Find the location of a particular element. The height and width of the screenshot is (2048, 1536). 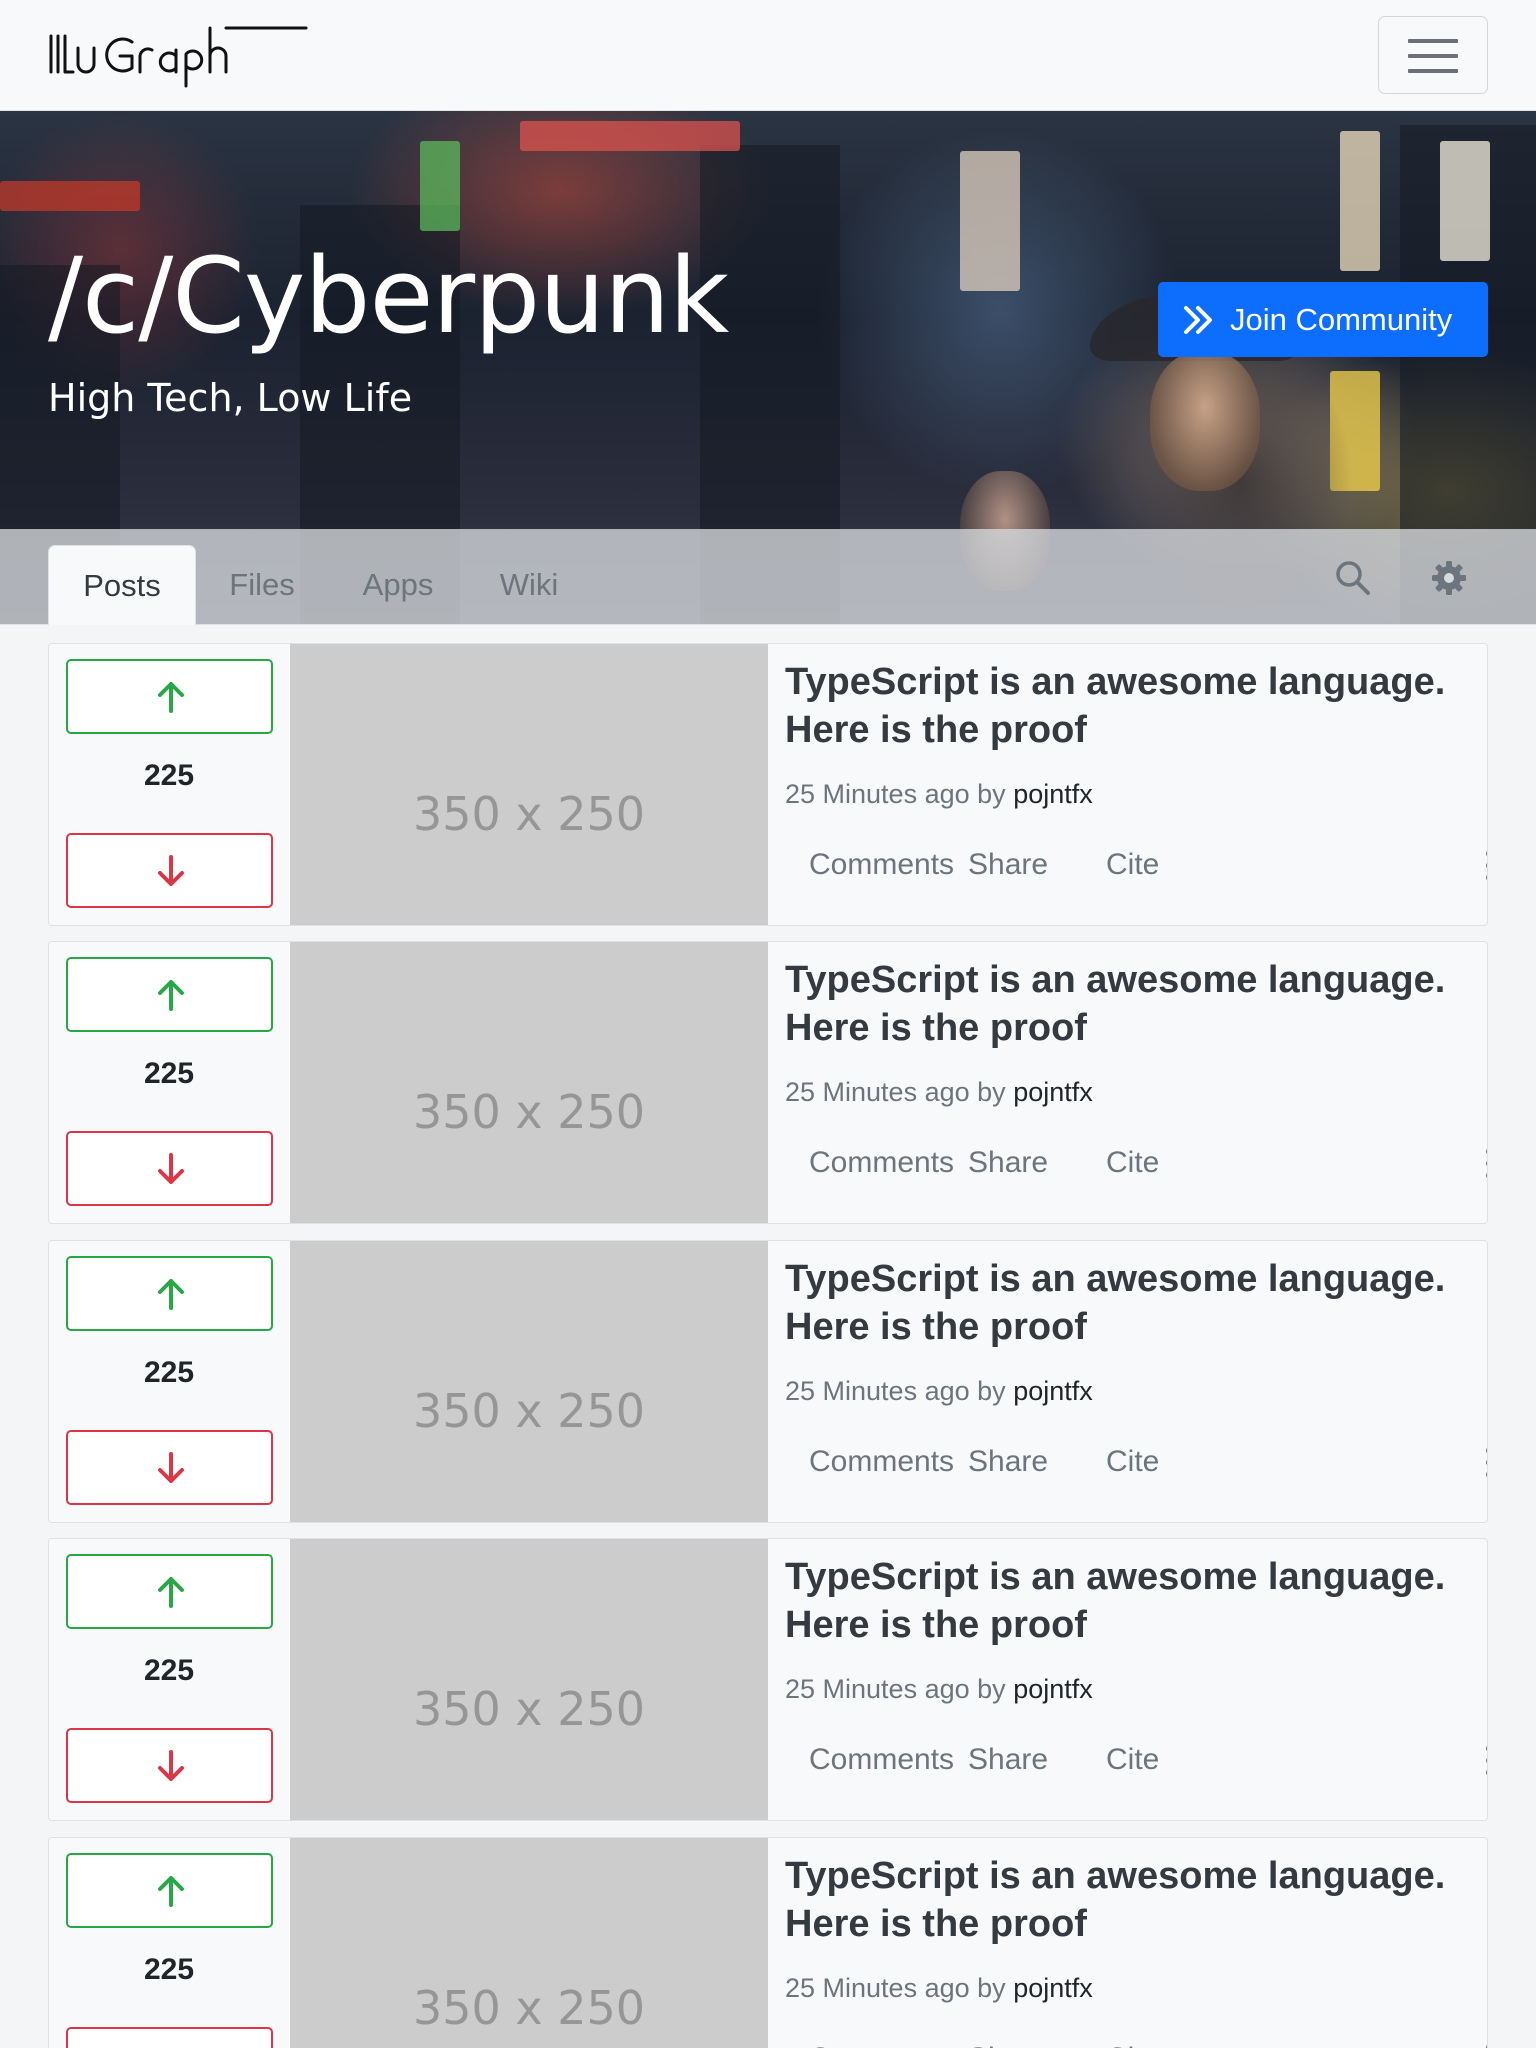

tab-files: Files is located at coordinates (262, 585).